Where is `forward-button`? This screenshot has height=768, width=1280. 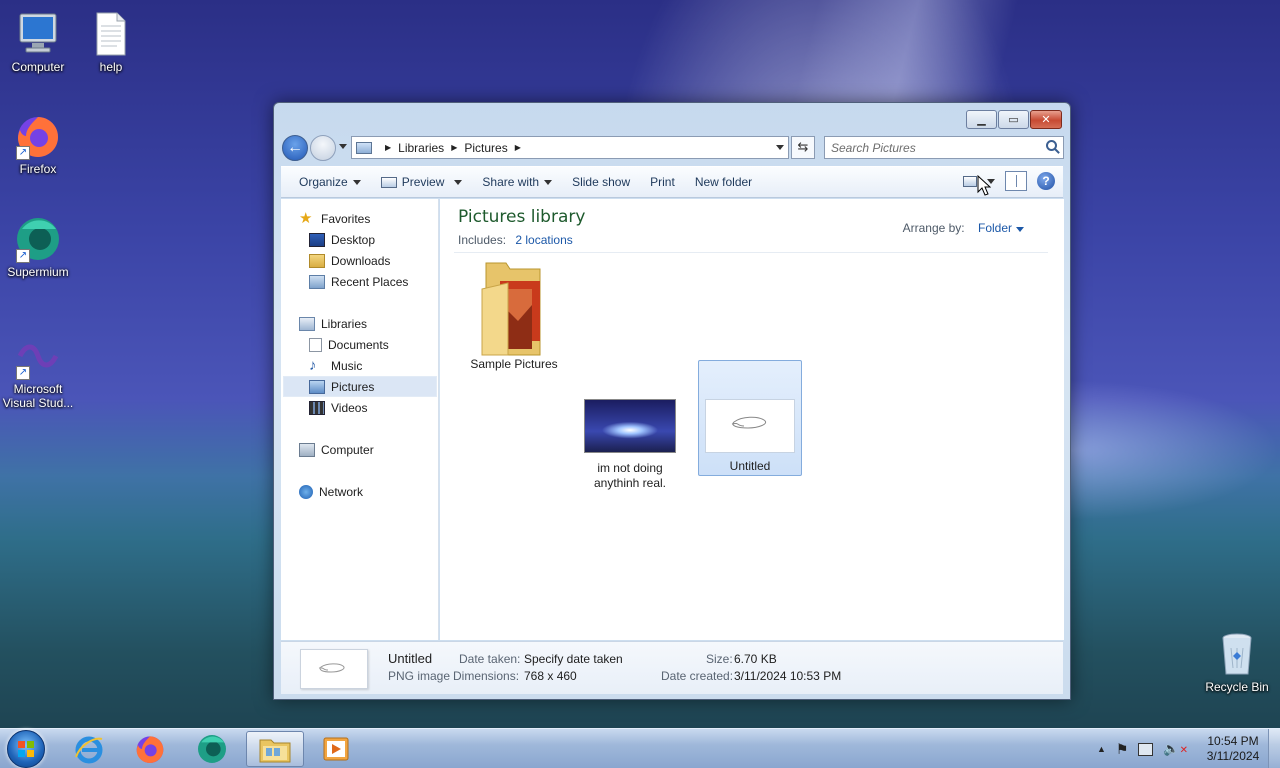
forward-button is located at coordinates (323, 148).